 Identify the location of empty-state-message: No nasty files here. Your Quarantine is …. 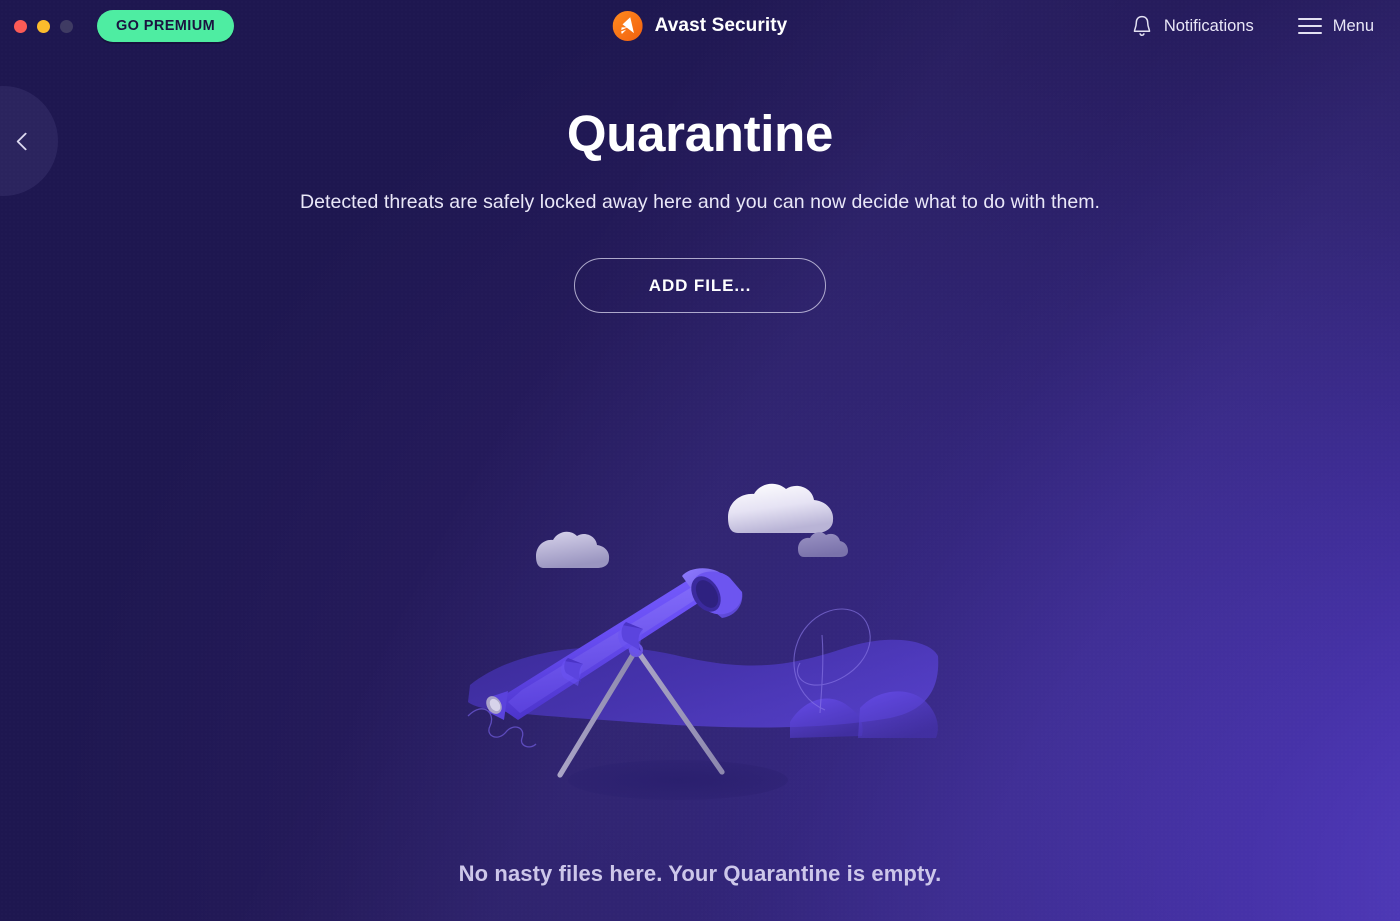
(700, 873).